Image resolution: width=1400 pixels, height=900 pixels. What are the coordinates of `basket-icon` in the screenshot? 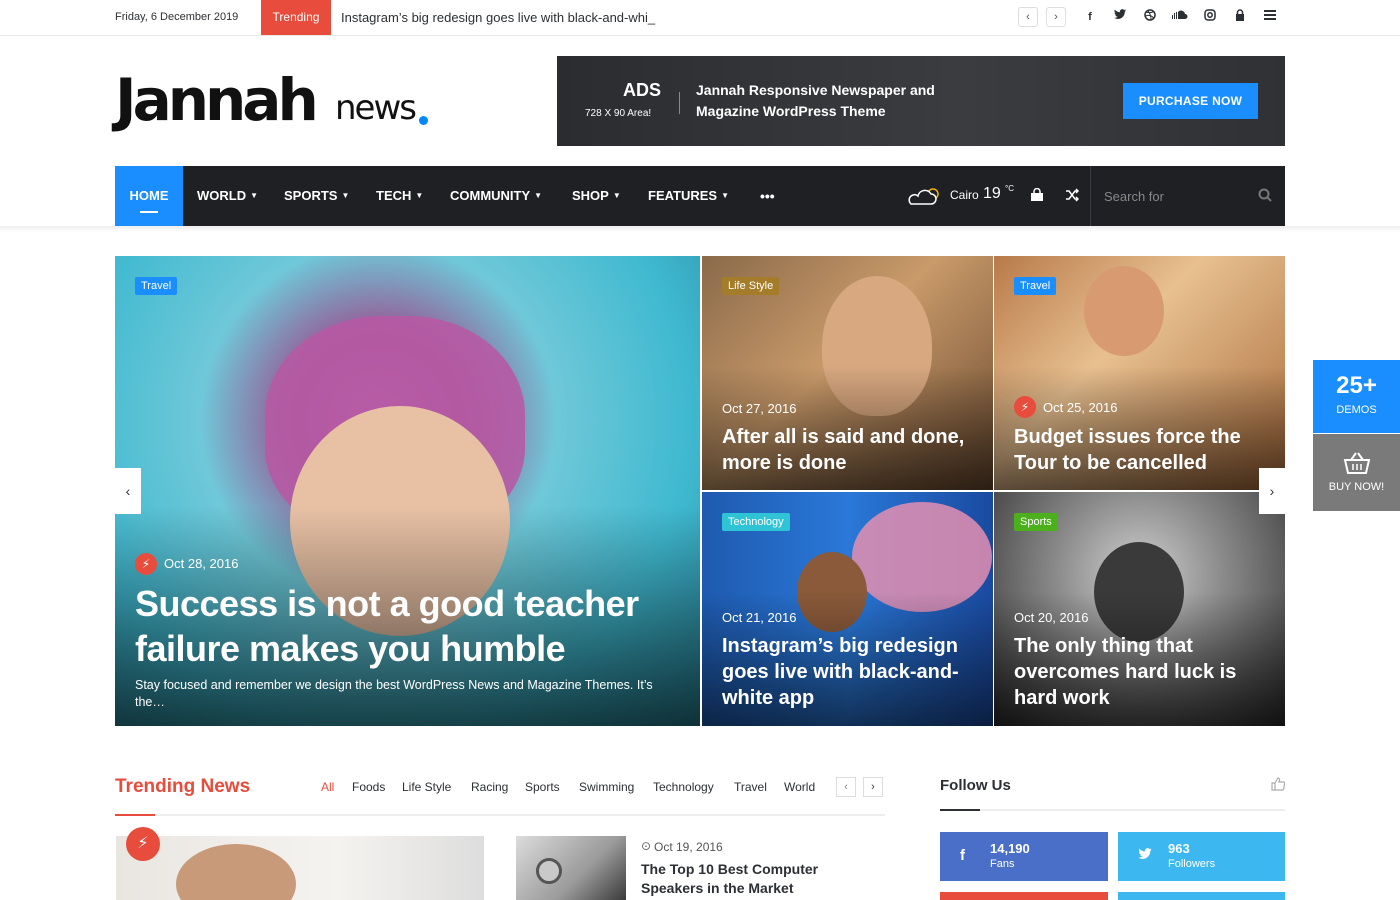 It's located at (1356, 465).